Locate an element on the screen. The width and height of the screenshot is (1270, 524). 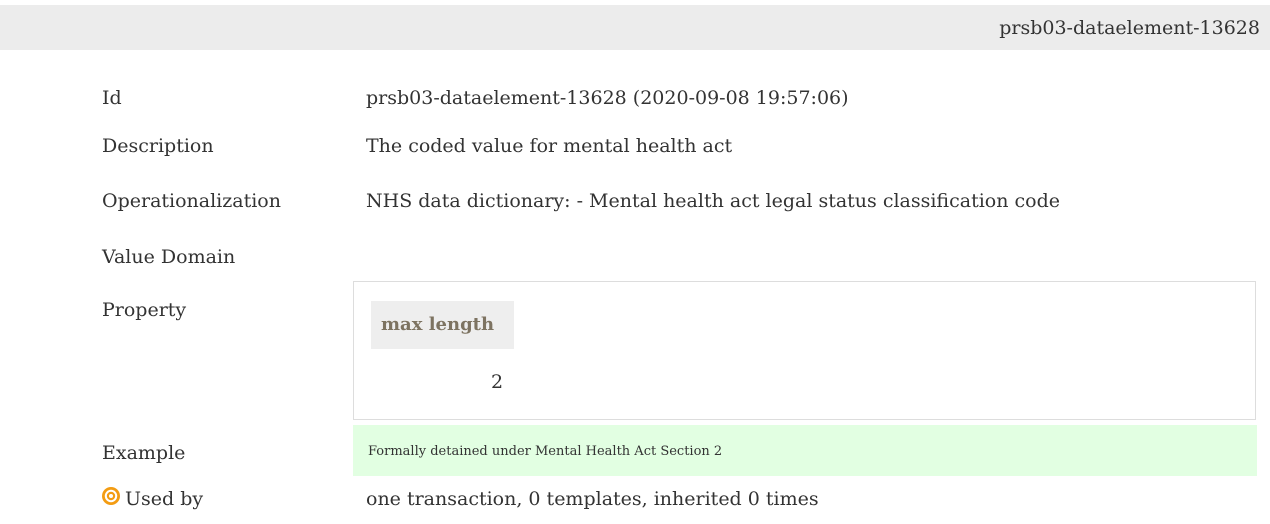
value-domain-label: Value Domain is located at coordinates (169, 257).